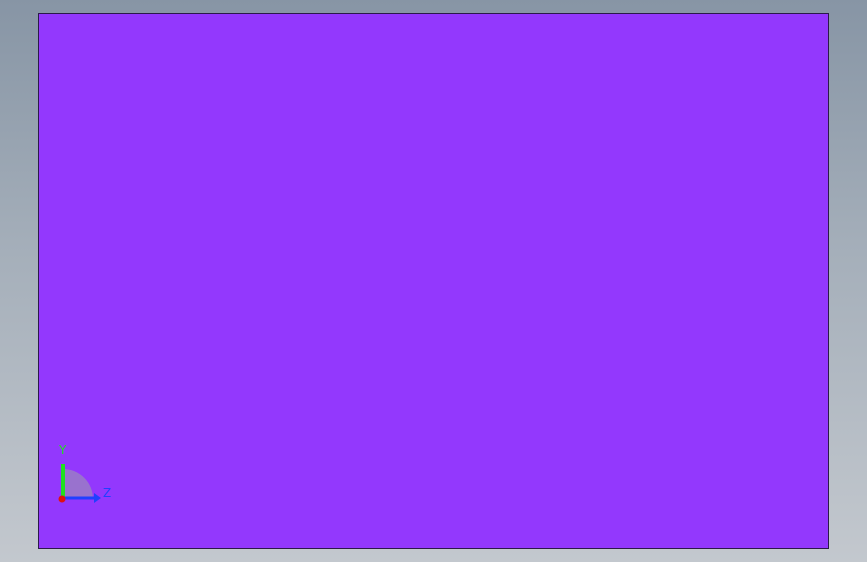 The height and width of the screenshot is (562, 867). Describe the element at coordinates (107, 493) in the screenshot. I see `z-axis-label: Z` at that location.